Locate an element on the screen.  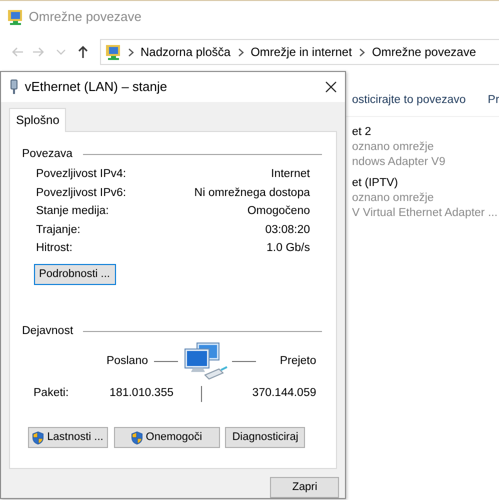
received-count: 370.144.059 is located at coordinates (283, 393).